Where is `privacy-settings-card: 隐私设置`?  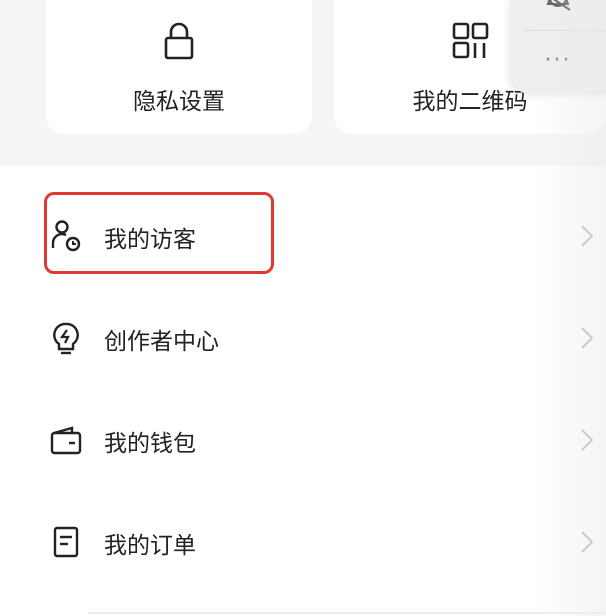 privacy-settings-card: 隐私设置 is located at coordinates (179, 67).